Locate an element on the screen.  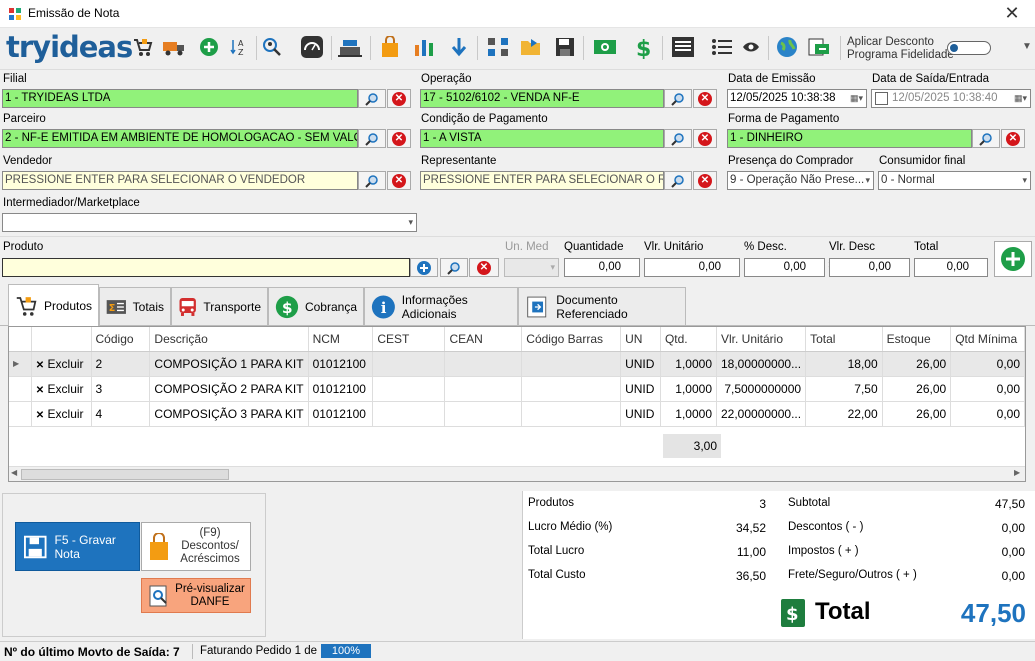
consumidor-select: 0 - Normal ▾ is located at coordinates (954, 180).